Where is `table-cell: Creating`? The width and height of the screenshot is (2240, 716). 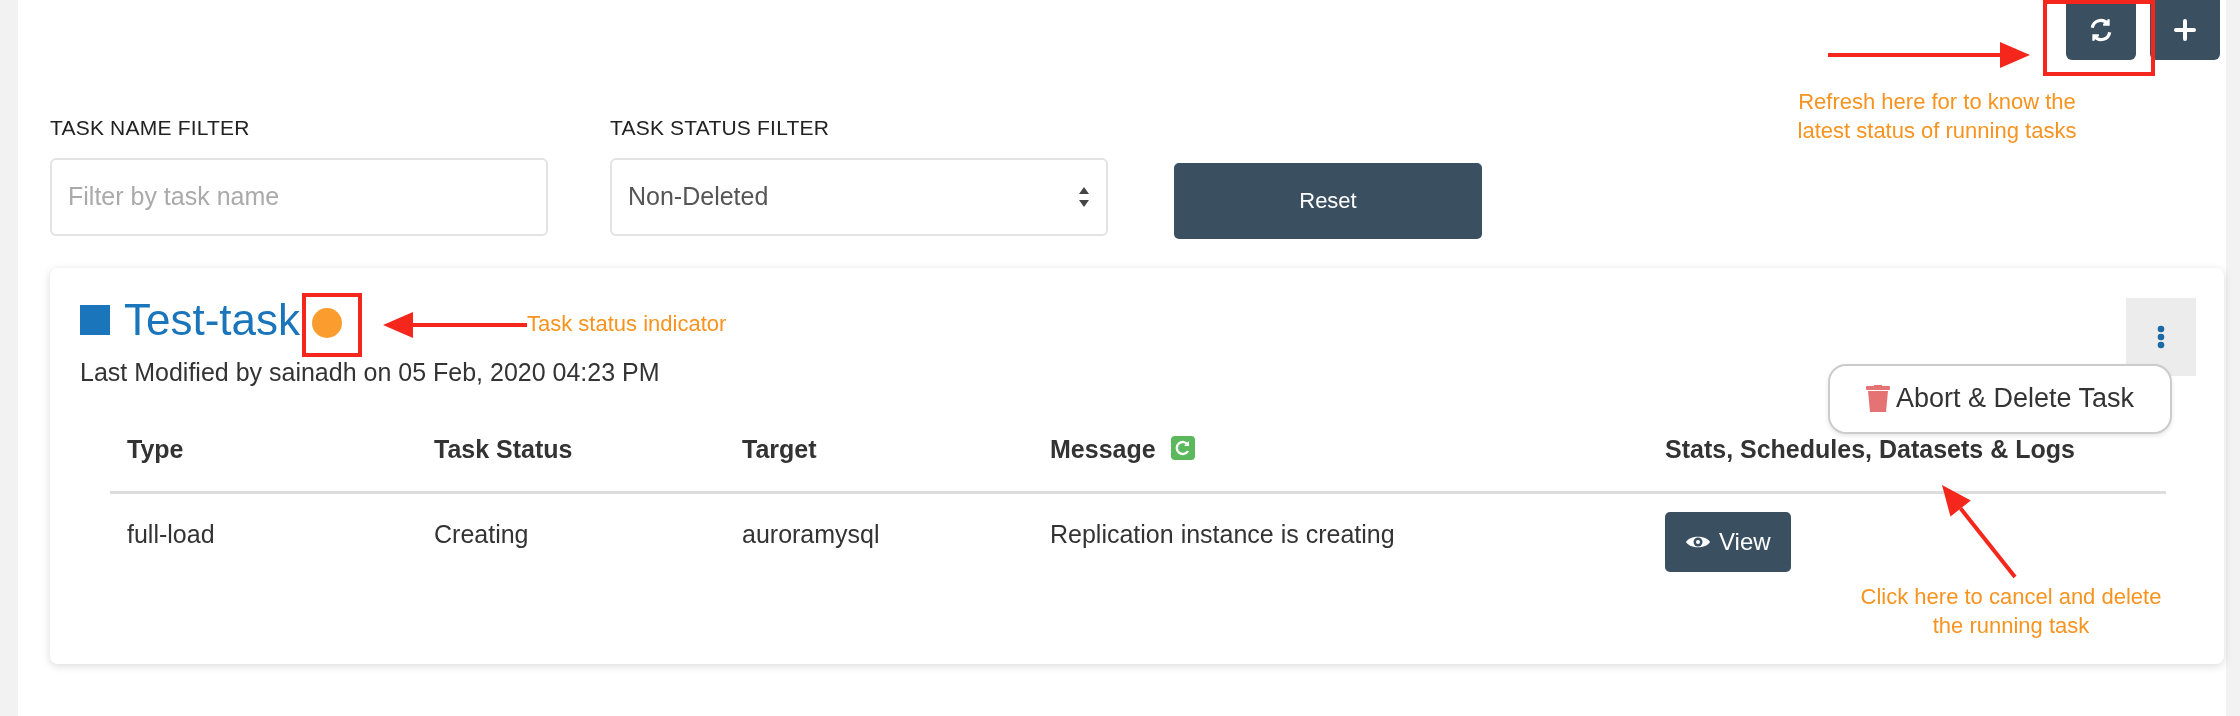 table-cell: Creating is located at coordinates (571, 543).